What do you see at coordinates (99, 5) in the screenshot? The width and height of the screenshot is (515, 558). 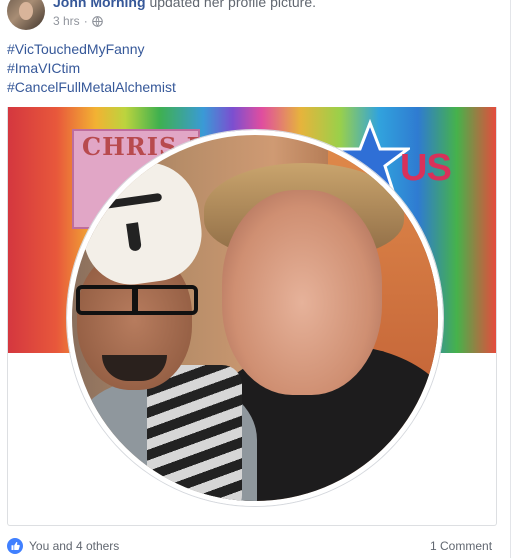 I see `author-name-link: John Morning` at bounding box center [99, 5].